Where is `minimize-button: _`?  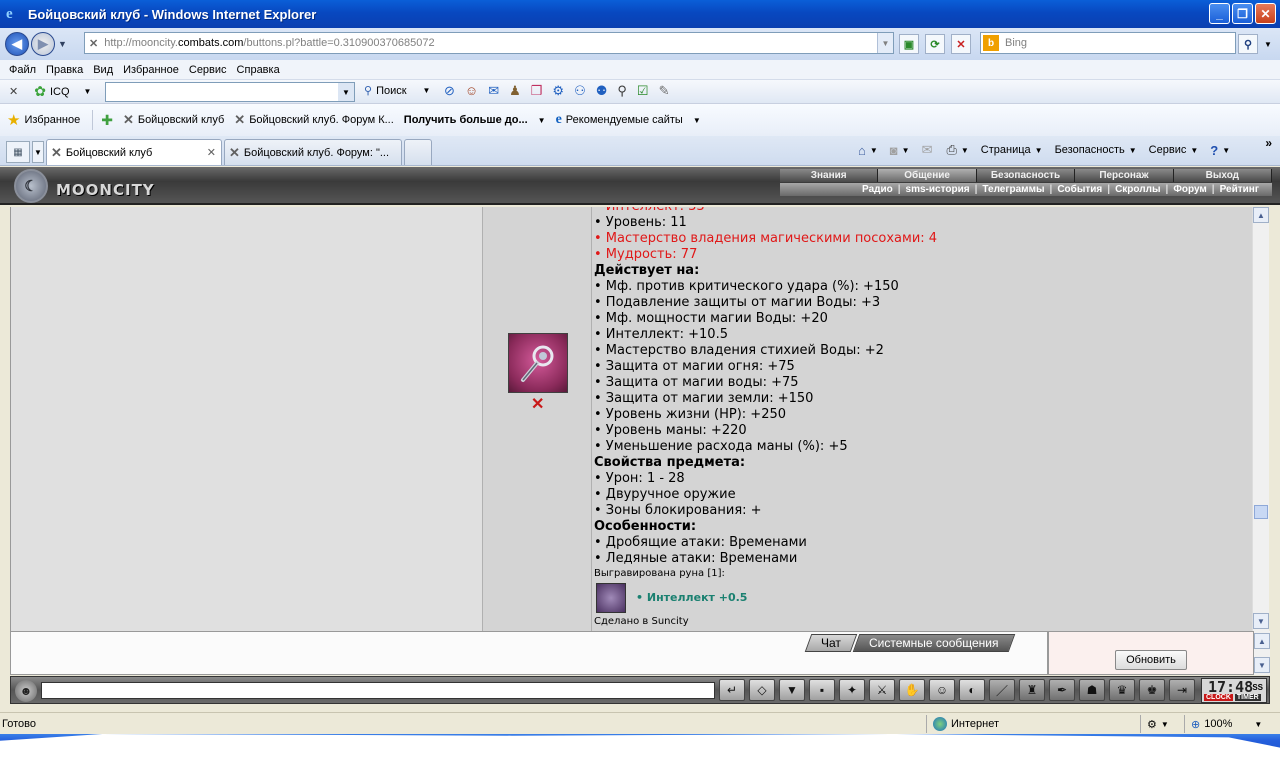 minimize-button: _ is located at coordinates (1219, 13).